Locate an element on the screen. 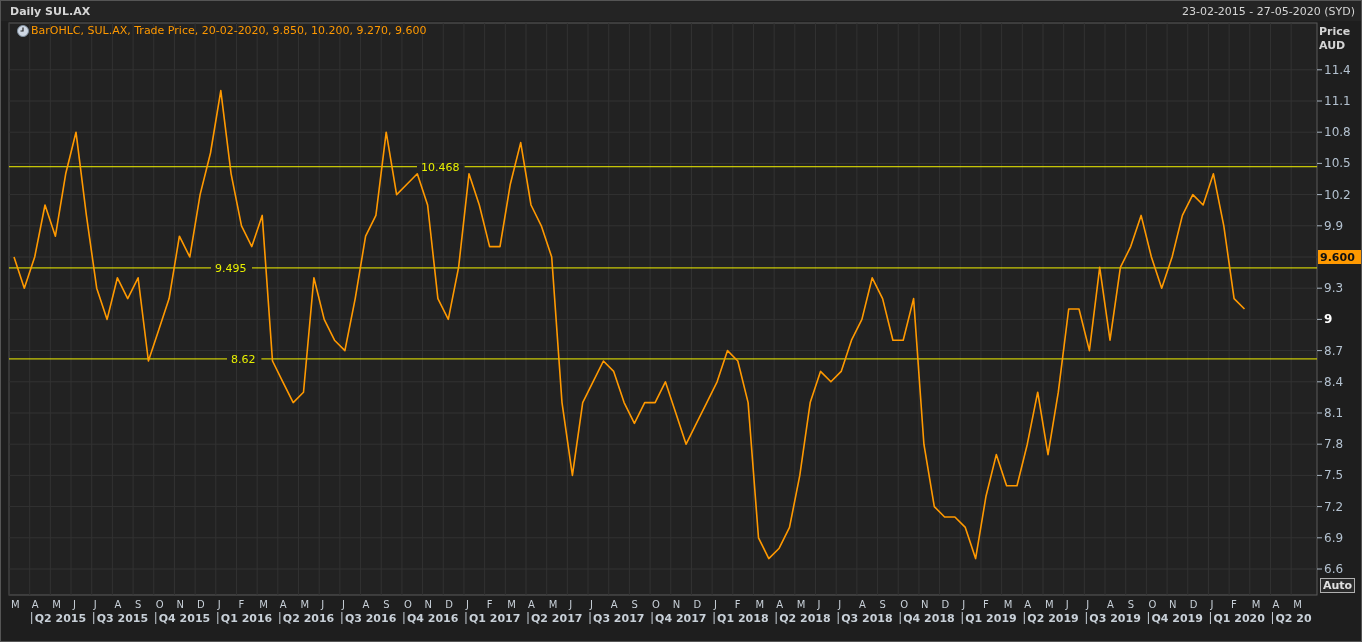 This screenshot has width=1362, height=642. level-label: 8.62 is located at coordinates (243, 359).